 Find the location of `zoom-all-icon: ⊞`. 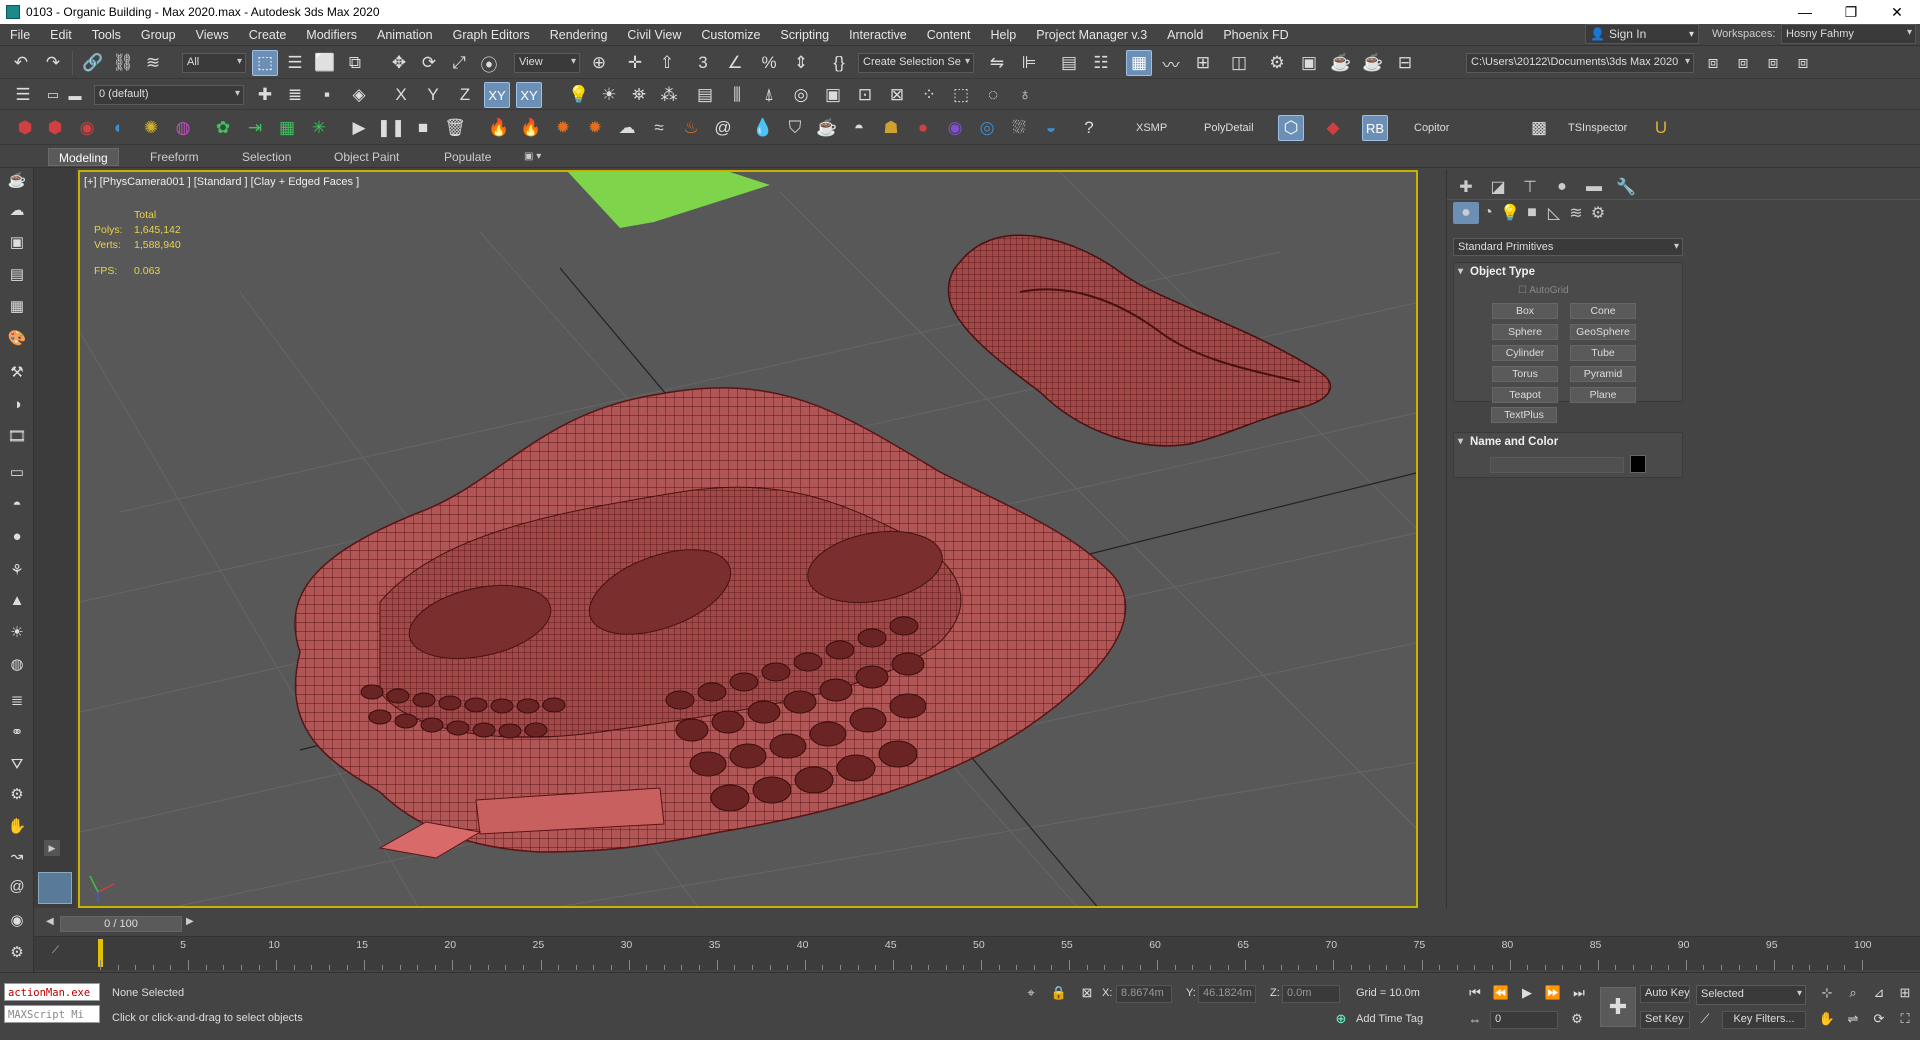

zoom-all-icon: ⊞ is located at coordinates (1905, 993).